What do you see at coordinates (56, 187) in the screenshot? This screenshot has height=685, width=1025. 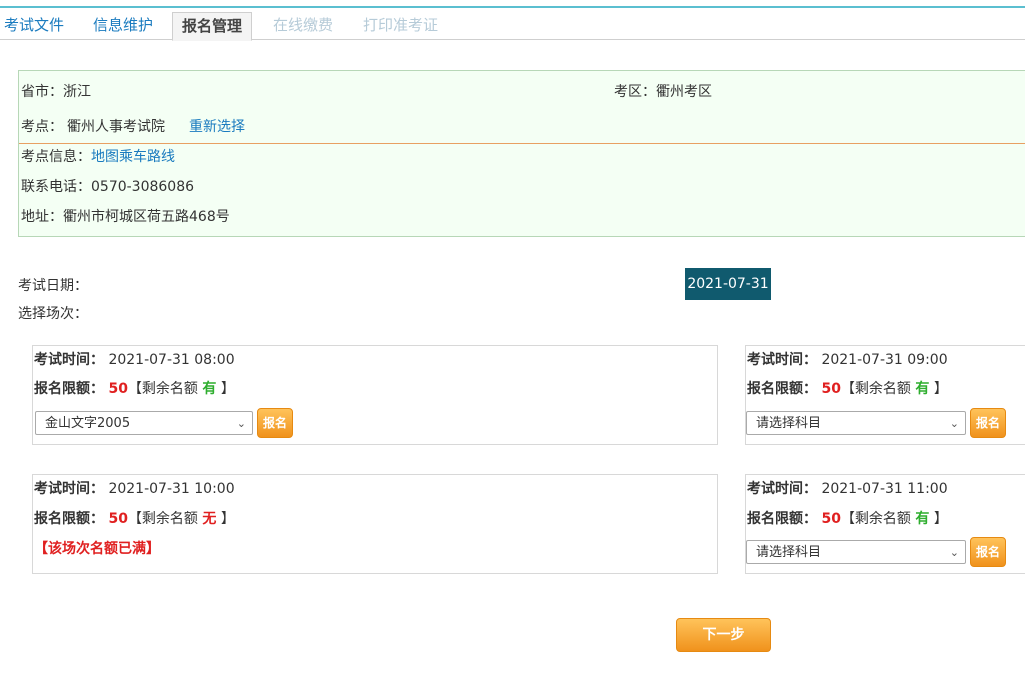 I see `phone-label: 联系电话：` at bounding box center [56, 187].